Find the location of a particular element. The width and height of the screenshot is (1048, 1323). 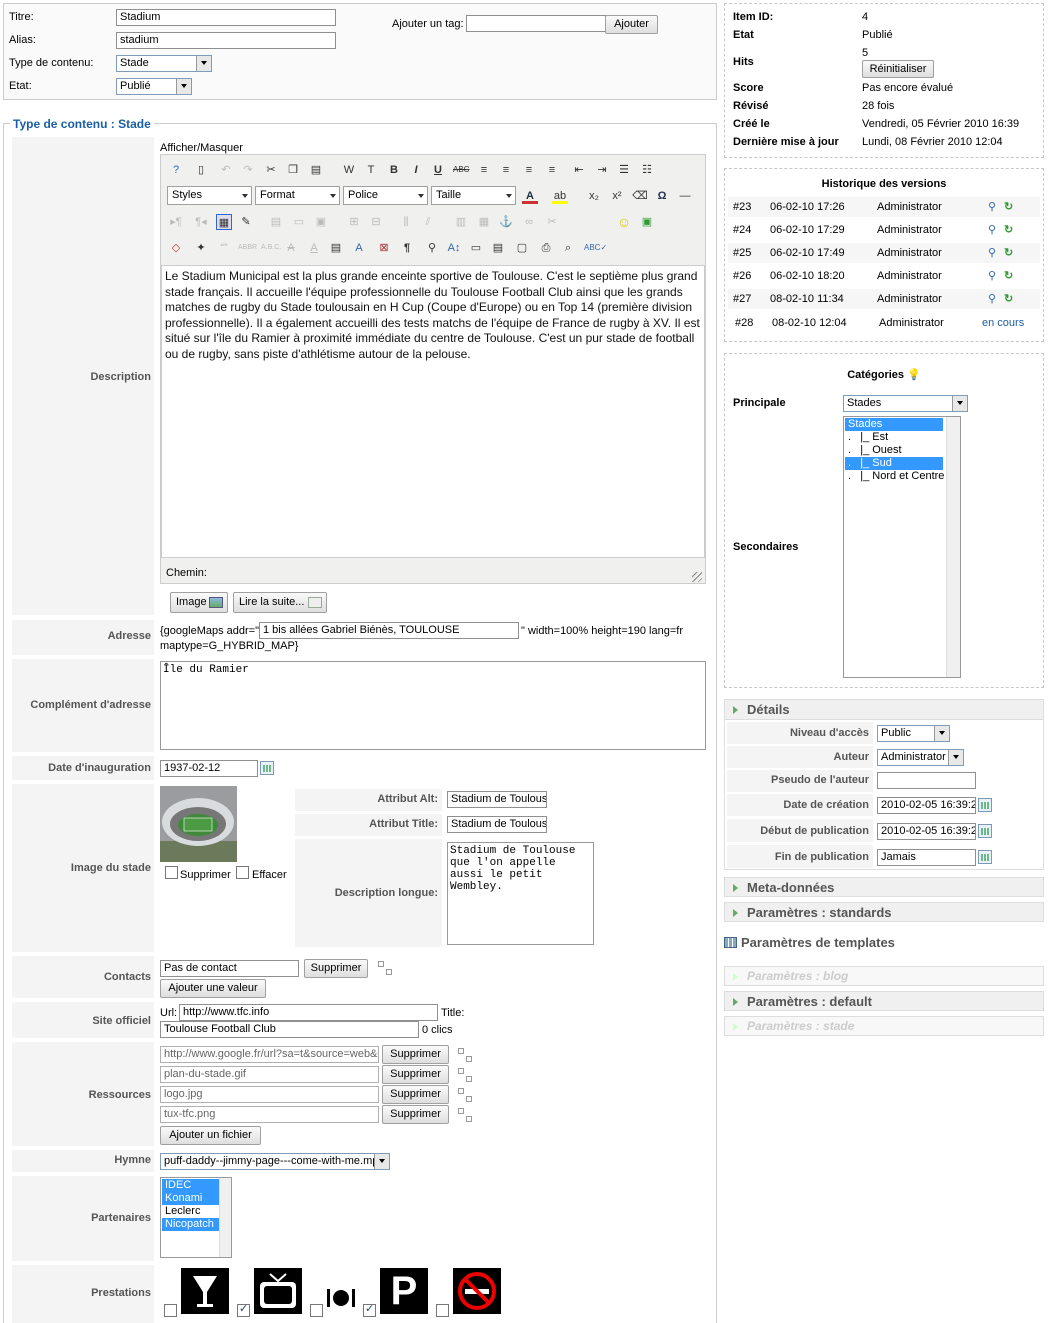

contact-delete-button: Supprimer is located at coordinates (336, 968).